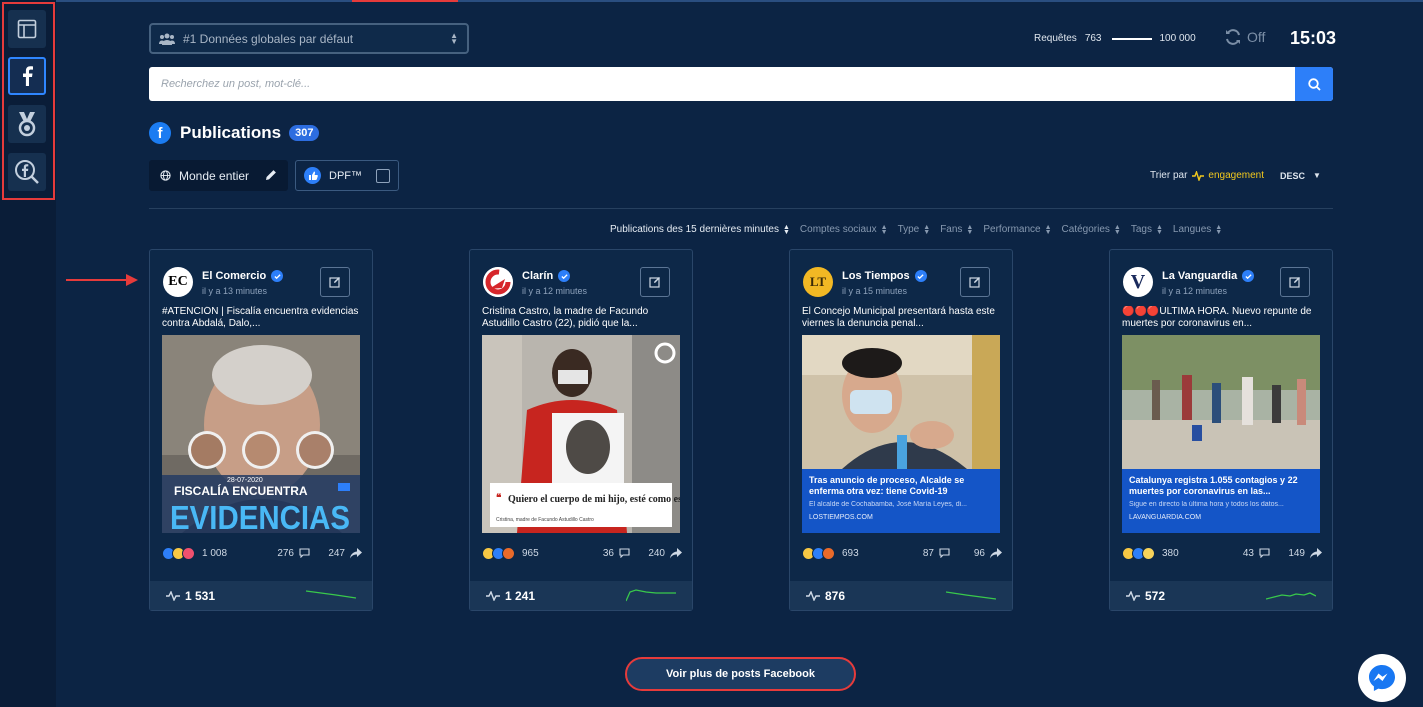 This screenshot has height=707, width=1423. I want to click on account-name: La Vanguardia, so click(1208, 276).